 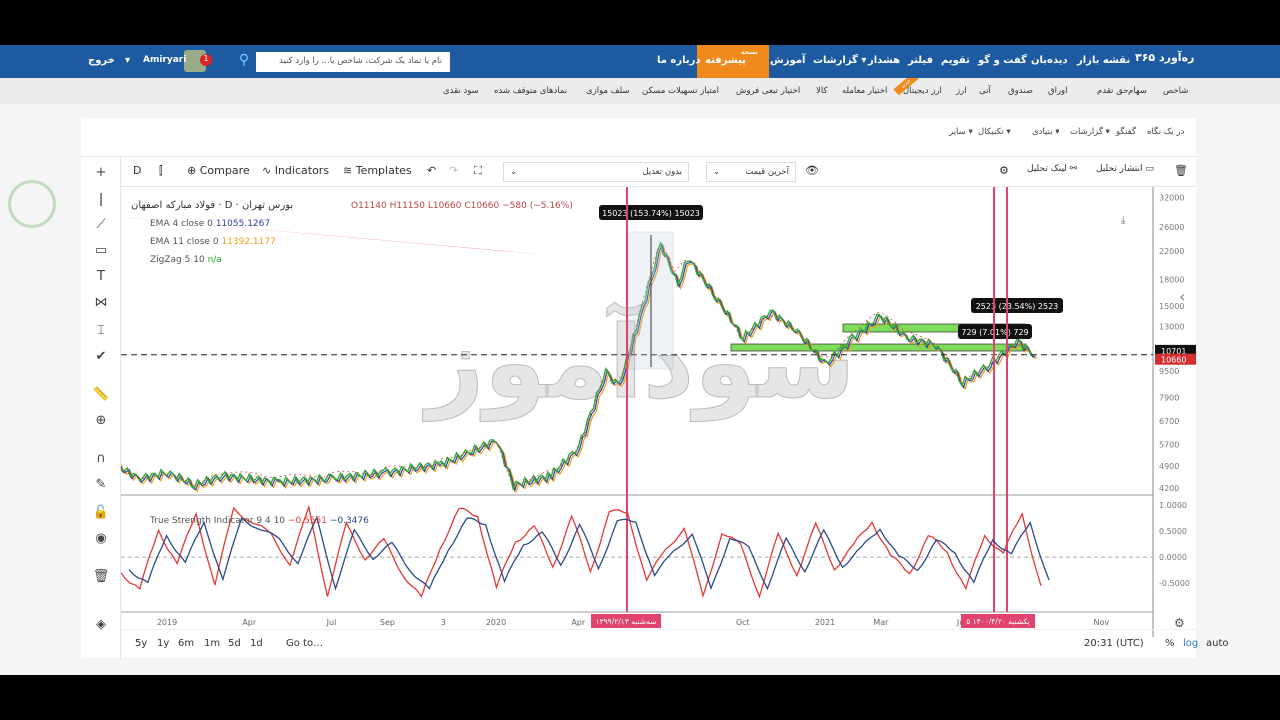 What do you see at coordinates (1046, 132) in the screenshot?
I see `symbol-tab: بنیادی ▾` at bounding box center [1046, 132].